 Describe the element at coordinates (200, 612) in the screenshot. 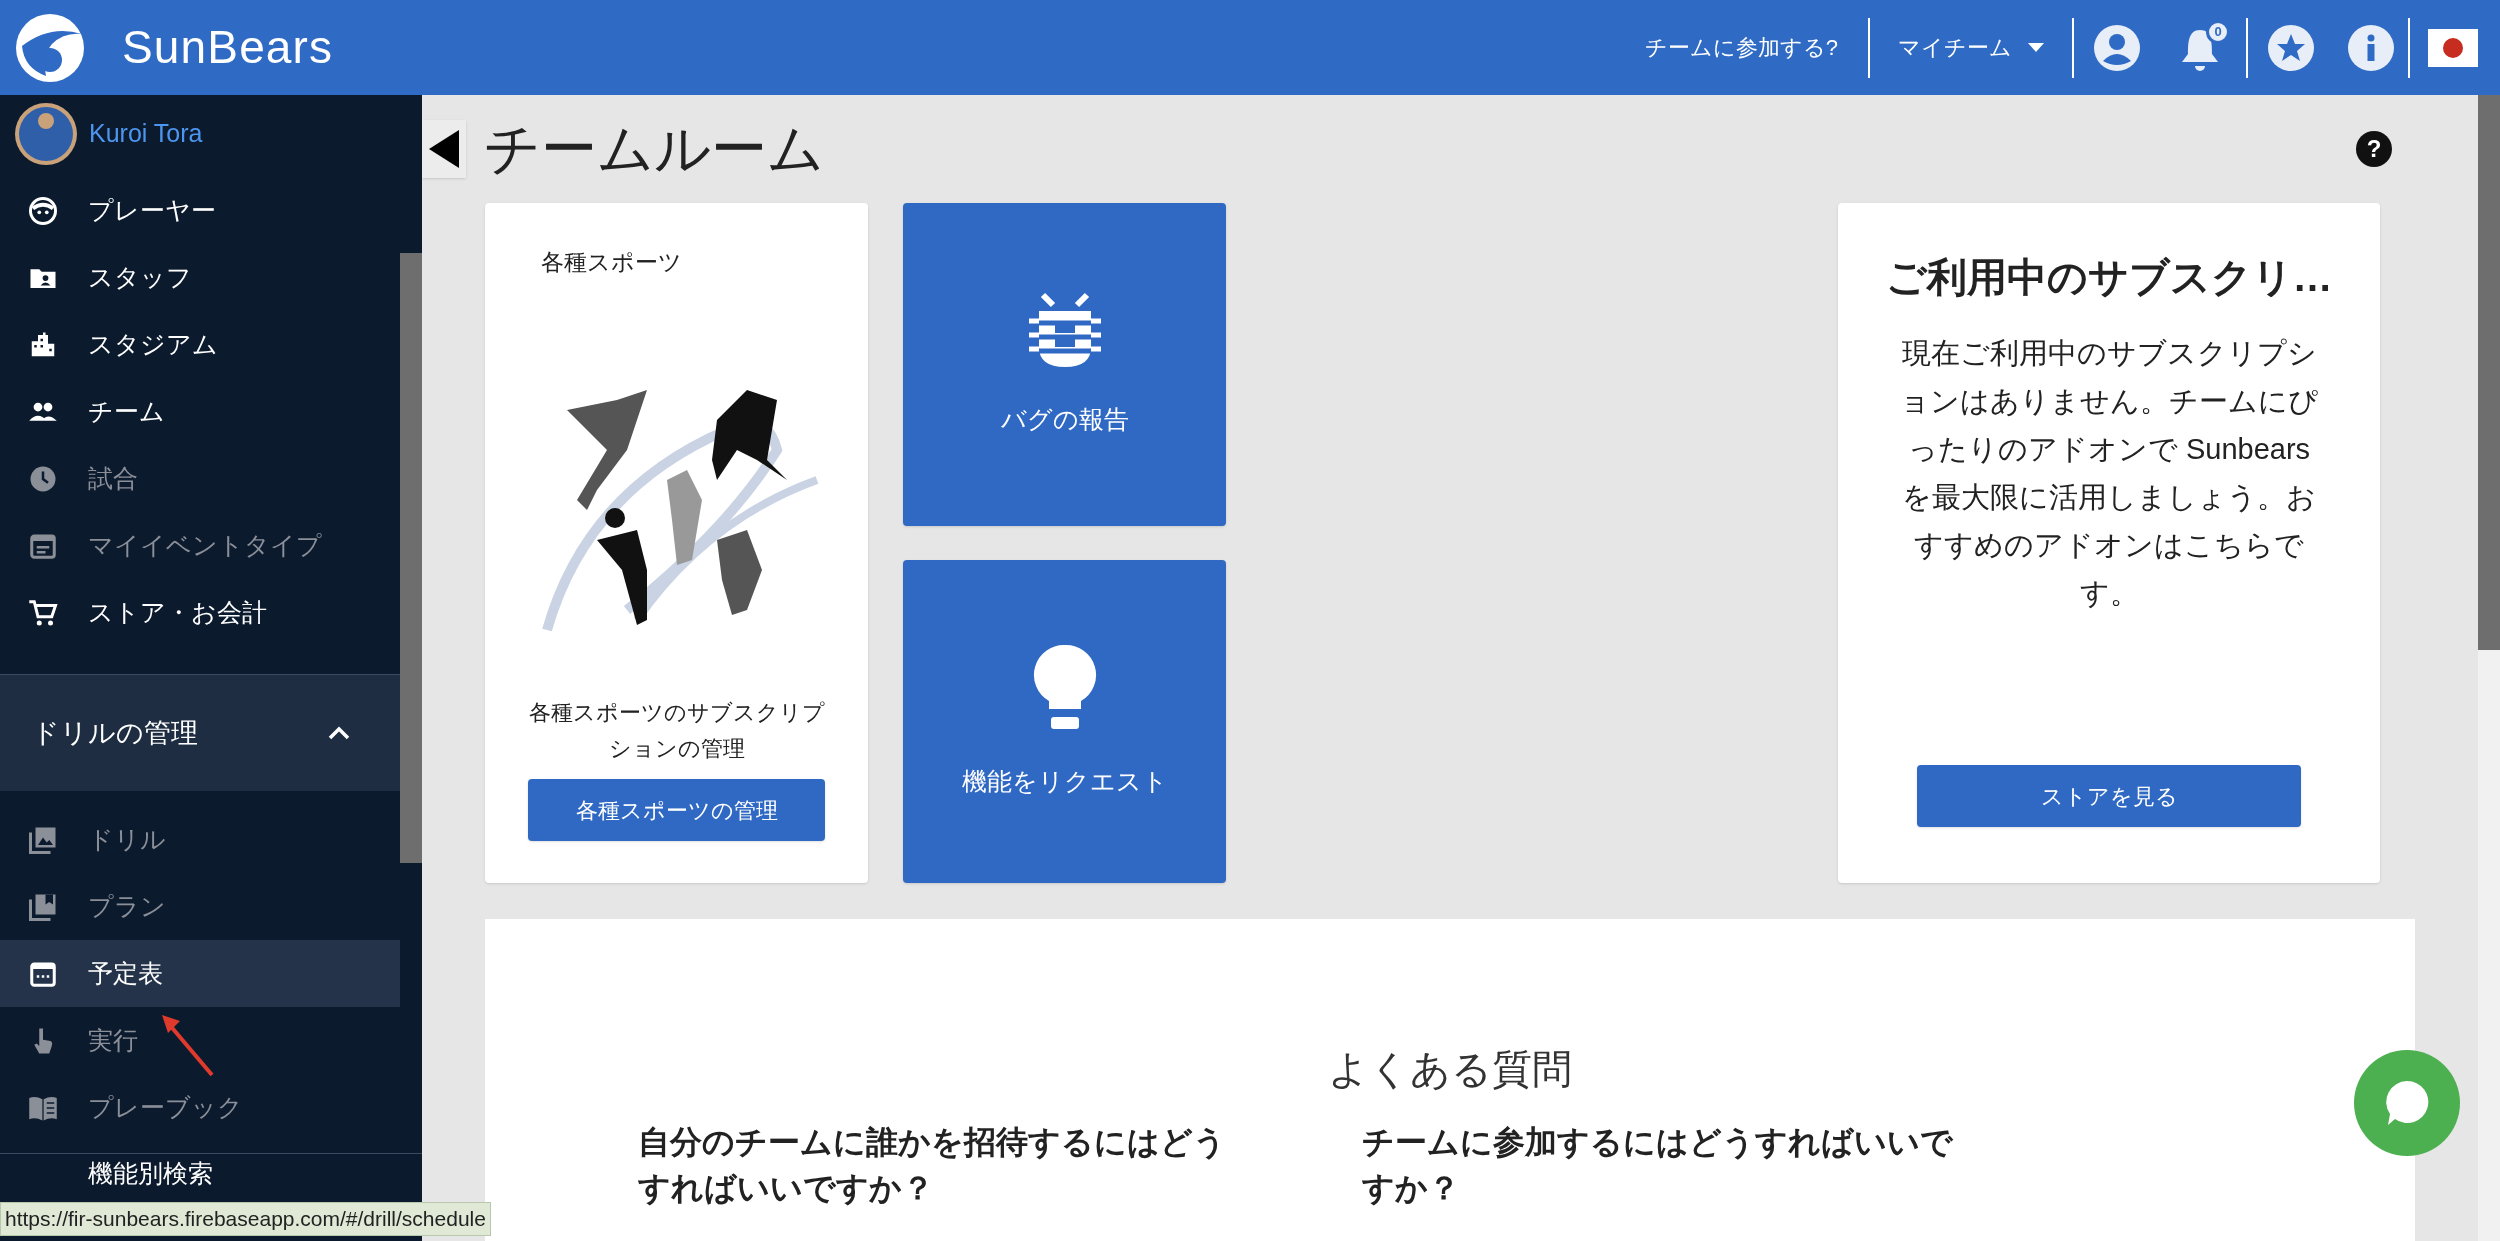

I see `sidebar-item: ストア・お会計` at that location.